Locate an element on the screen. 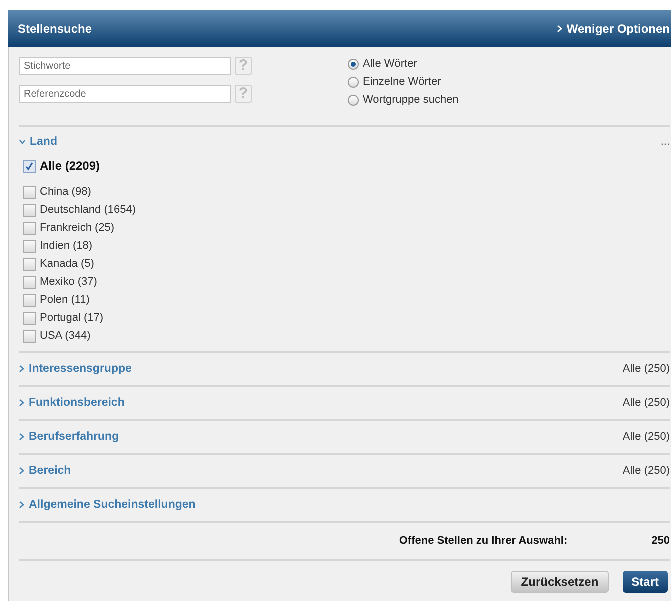 Image resolution: width=671 pixels, height=601 pixels. chevron-down-icon is located at coordinates (22, 142).